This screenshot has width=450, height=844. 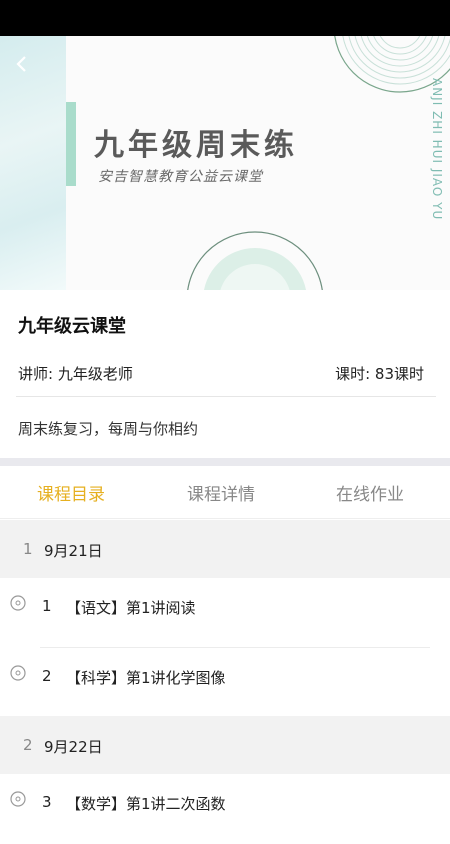 What do you see at coordinates (221, 492) in the screenshot?
I see `tab-details: 课程详情` at bounding box center [221, 492].